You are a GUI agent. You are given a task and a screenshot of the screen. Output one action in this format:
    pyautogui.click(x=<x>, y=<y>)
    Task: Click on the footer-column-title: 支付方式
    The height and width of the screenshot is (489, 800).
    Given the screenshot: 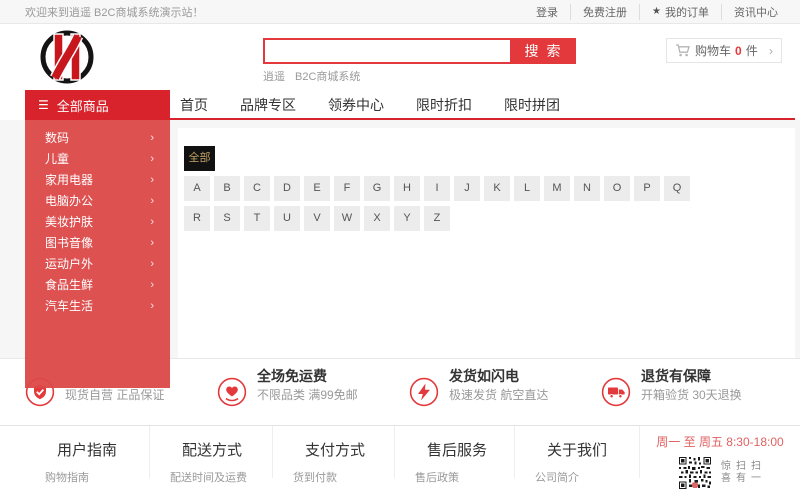 What is the action you would take?
    pyautogui.click(x=335, y=450)
    